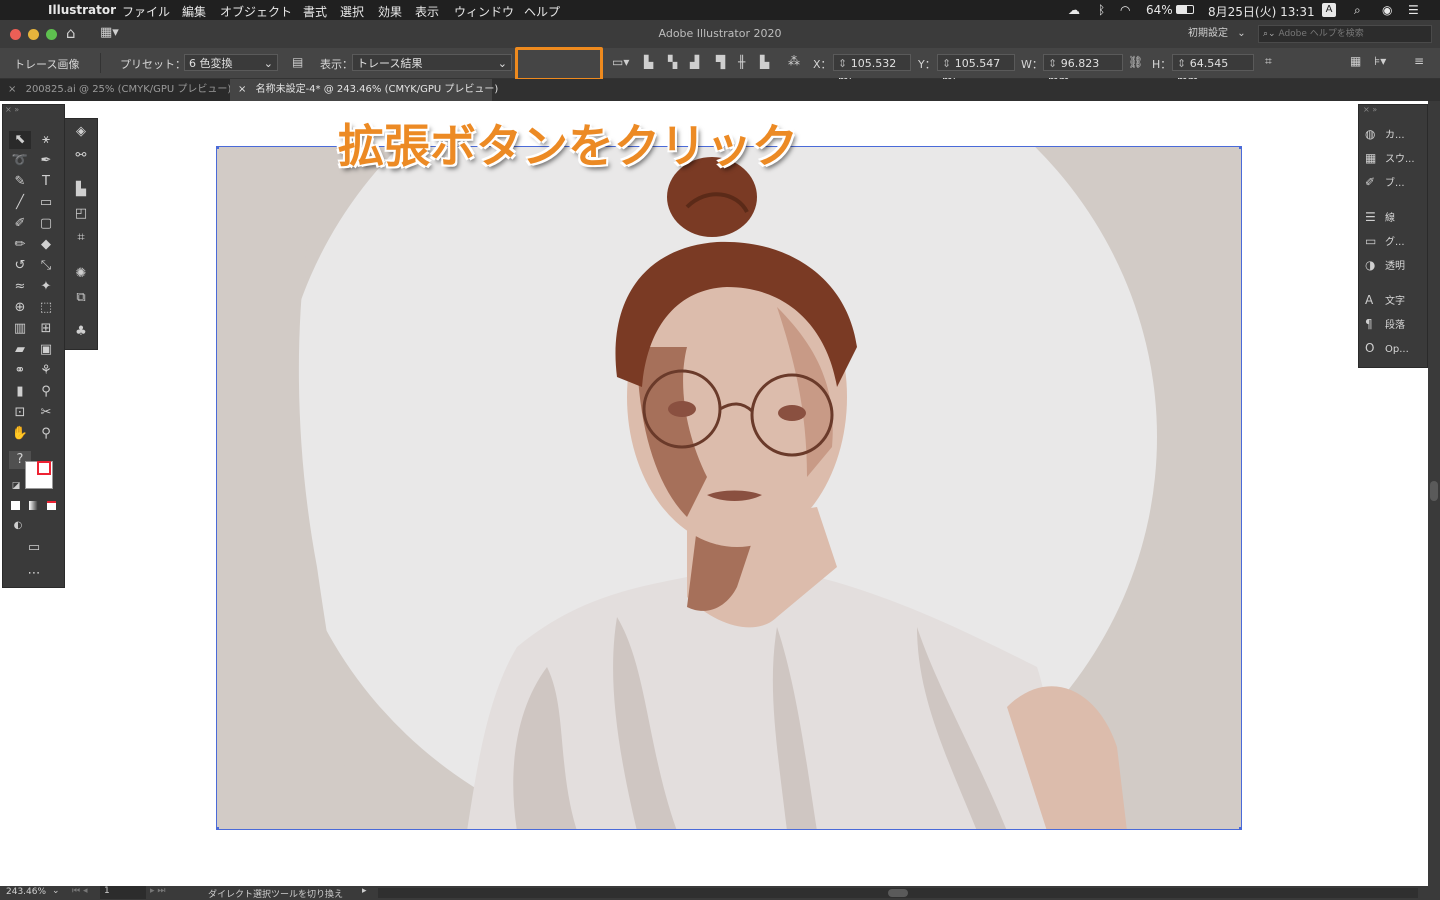  Describe the element at coordinates (432, 62) in the screenshot. I see `view-select: トレース結果 ⌄` at that location.